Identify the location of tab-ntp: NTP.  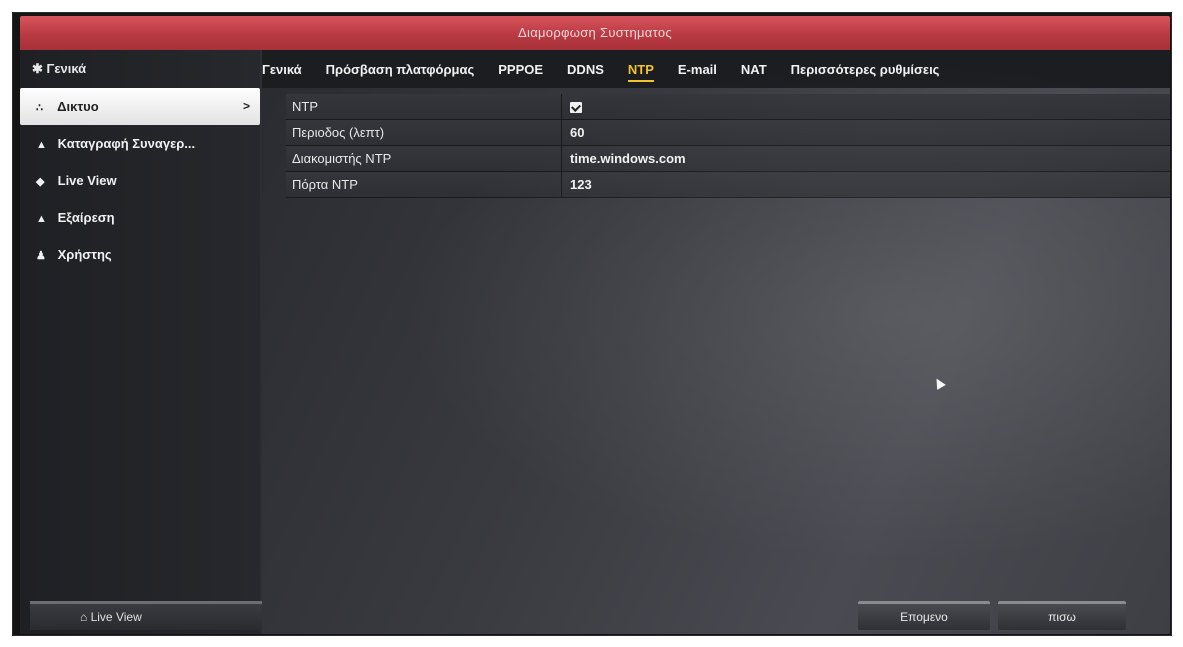
(640, 72).